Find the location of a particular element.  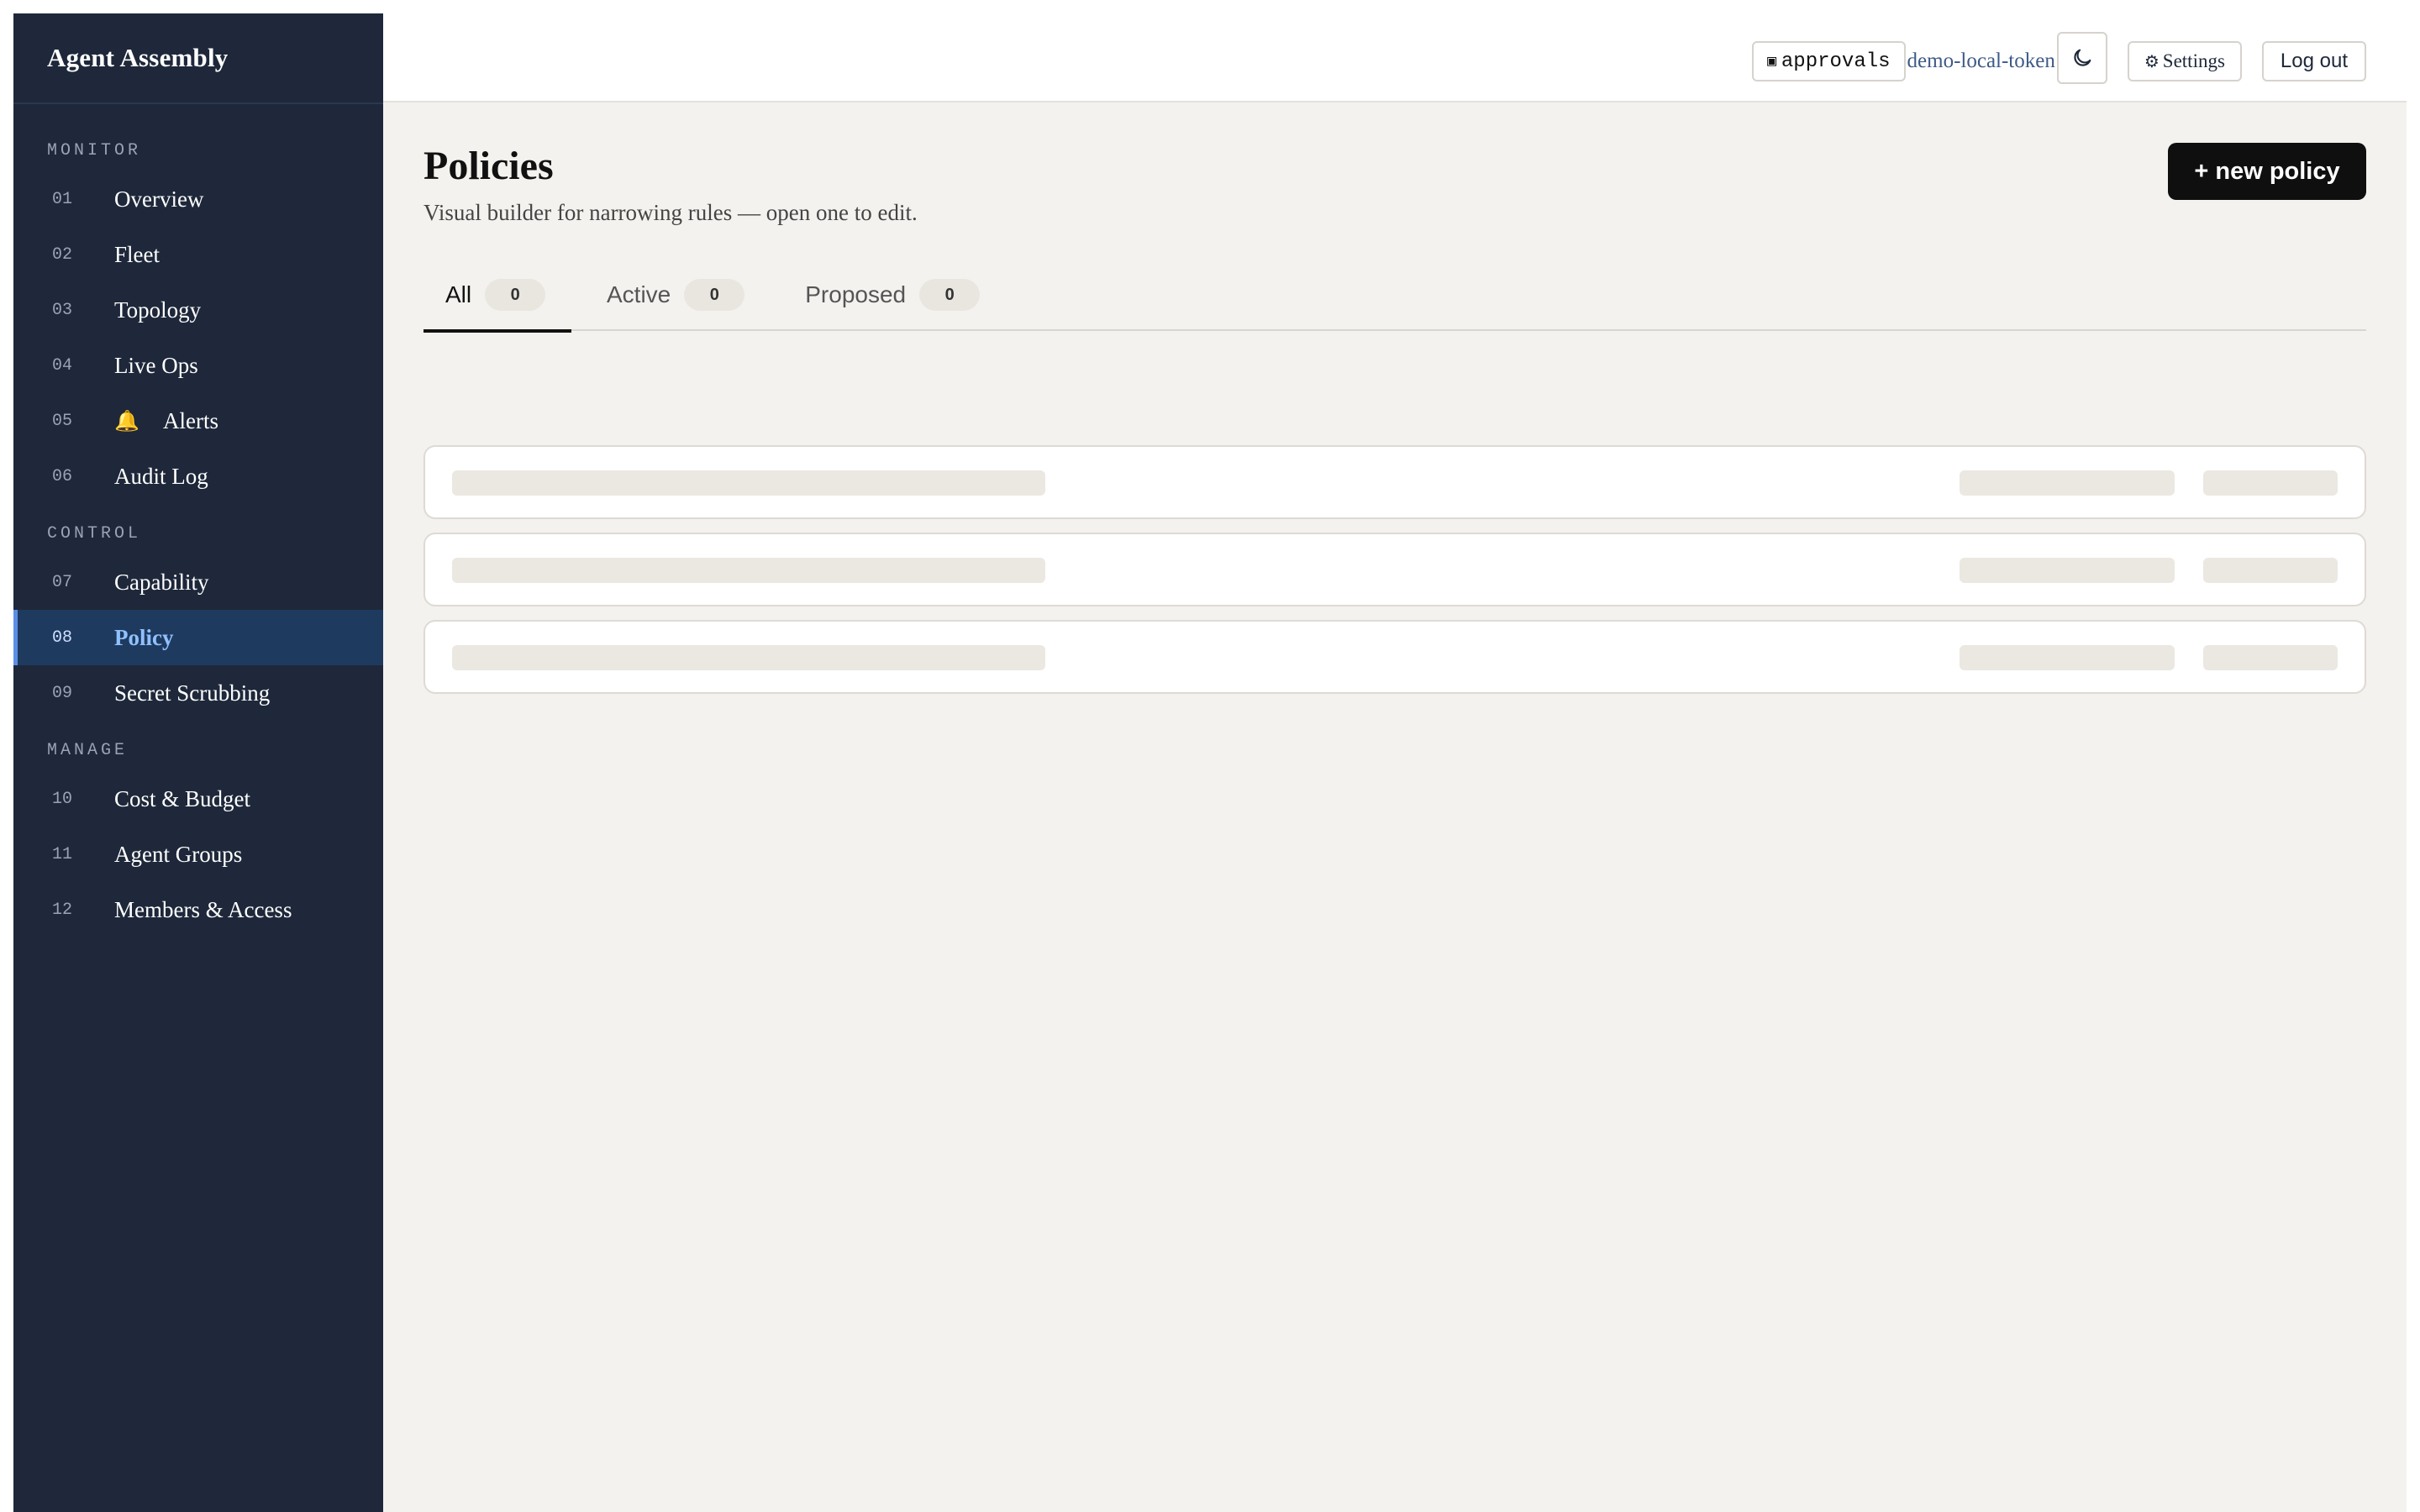

sidebar-item-number: 11 is located at coordinates (62, 854).